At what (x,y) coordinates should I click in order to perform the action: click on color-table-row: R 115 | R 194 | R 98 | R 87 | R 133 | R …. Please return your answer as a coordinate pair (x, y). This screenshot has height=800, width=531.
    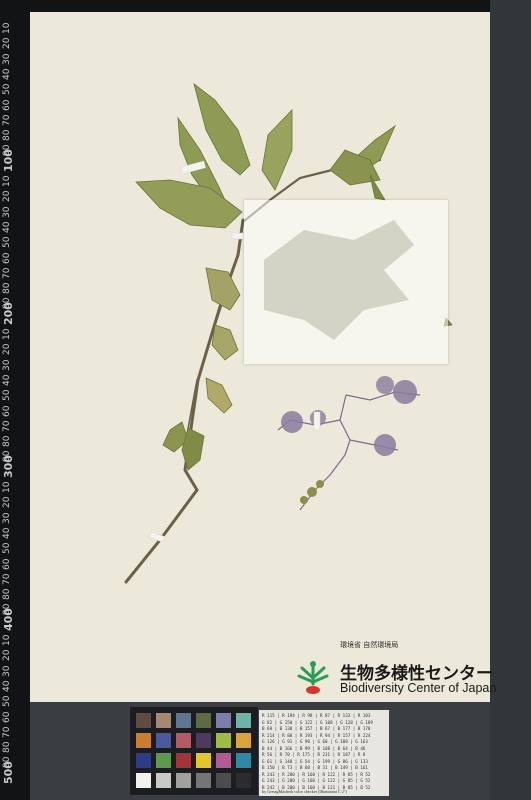
    Looking at the image, I should click on (316, 715).